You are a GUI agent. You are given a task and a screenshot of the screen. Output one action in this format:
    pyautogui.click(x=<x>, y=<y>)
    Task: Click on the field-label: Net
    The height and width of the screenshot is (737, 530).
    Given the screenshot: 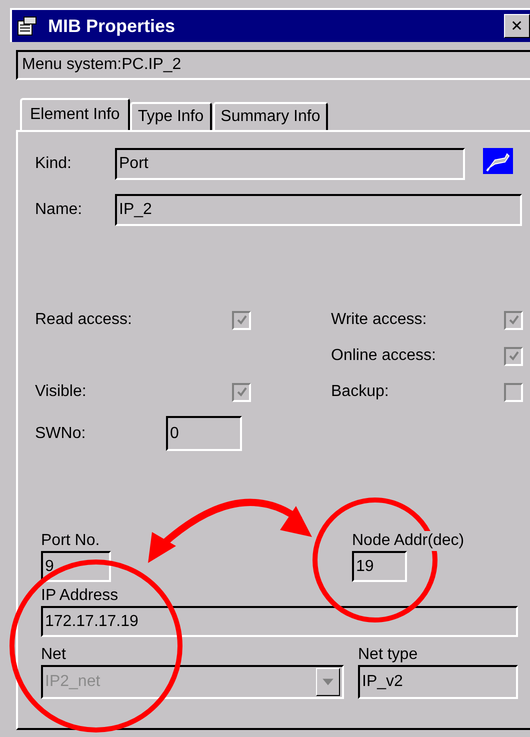 What is the action you would take?
    pyautogui.click(x=54, y=655)
    